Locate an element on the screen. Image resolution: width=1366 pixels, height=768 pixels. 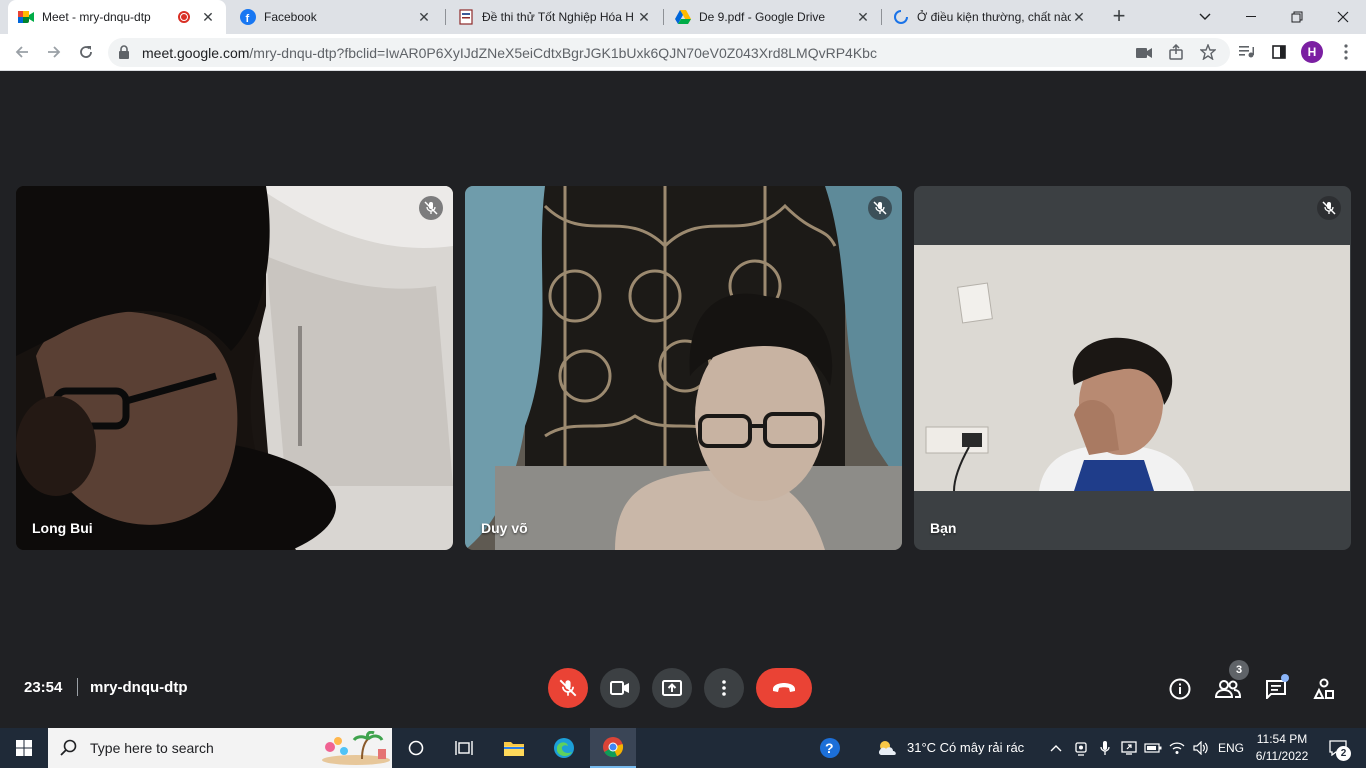
taskbar-search-box: Type here to search is located at coordinates (220, 748).